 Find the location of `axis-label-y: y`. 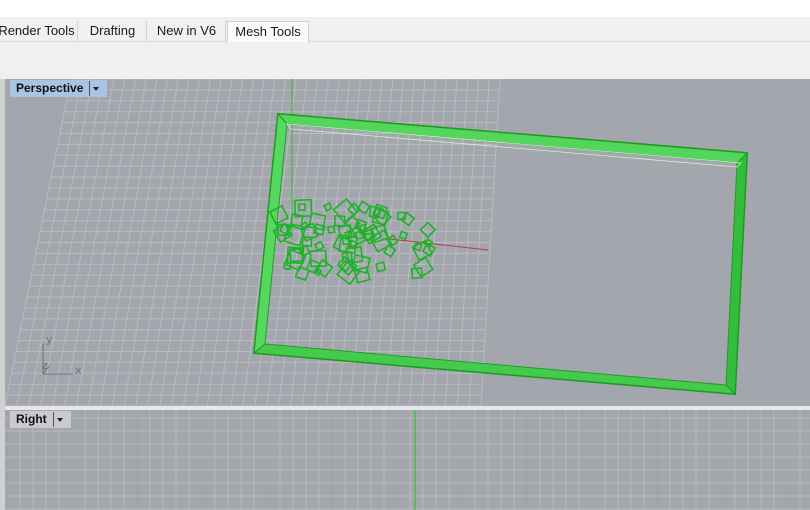

axis-label-y: y is located at coordinates (49, 339).